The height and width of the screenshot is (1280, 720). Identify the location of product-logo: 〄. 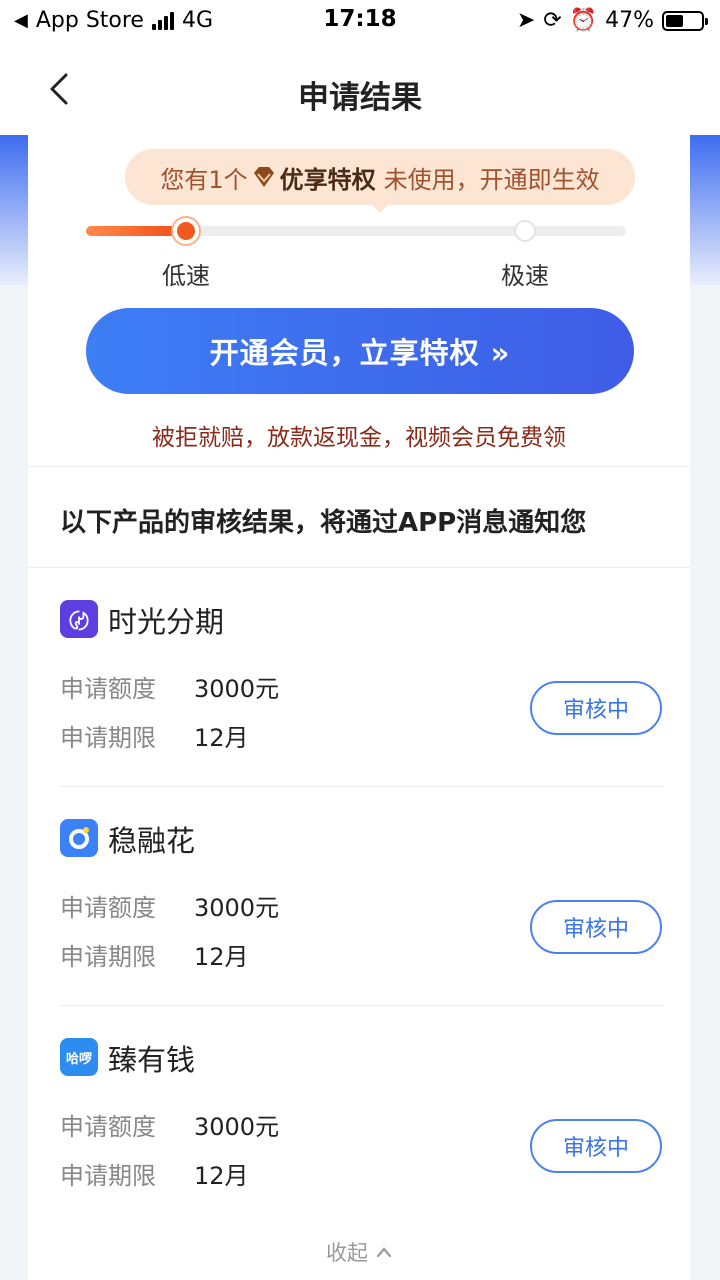
(79, 619).